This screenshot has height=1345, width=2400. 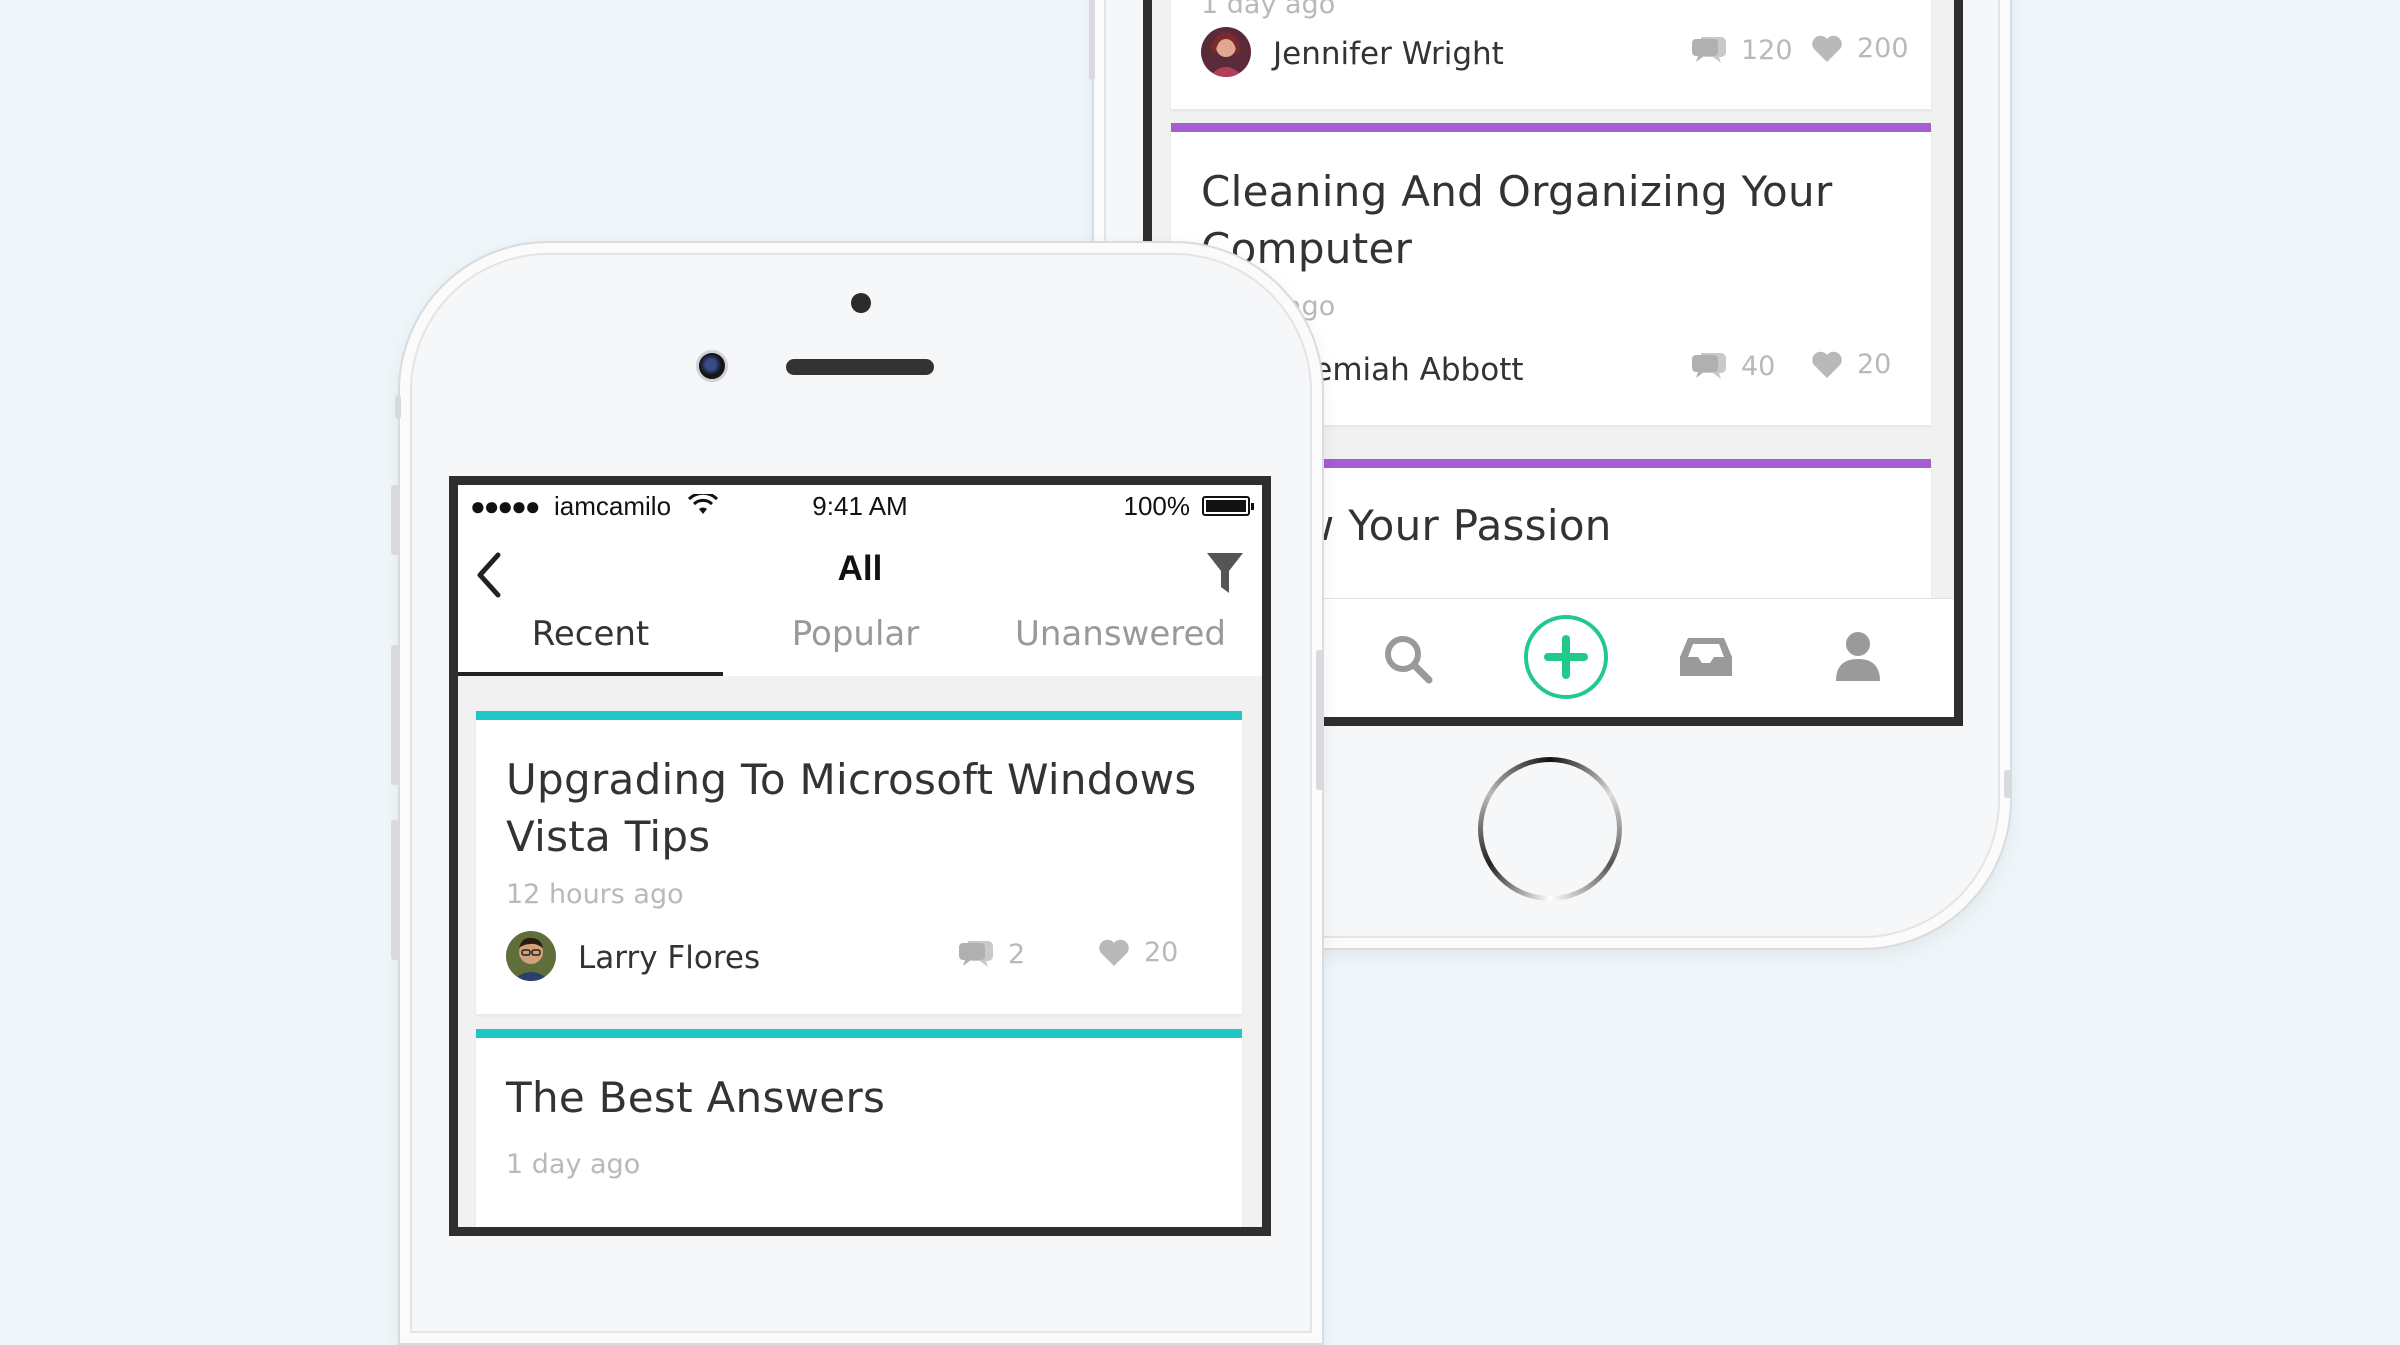 What do you see at coordinates (398, 407) in the screenshot?
I see `front-phone-side-button` at bounding box center [398, 407].